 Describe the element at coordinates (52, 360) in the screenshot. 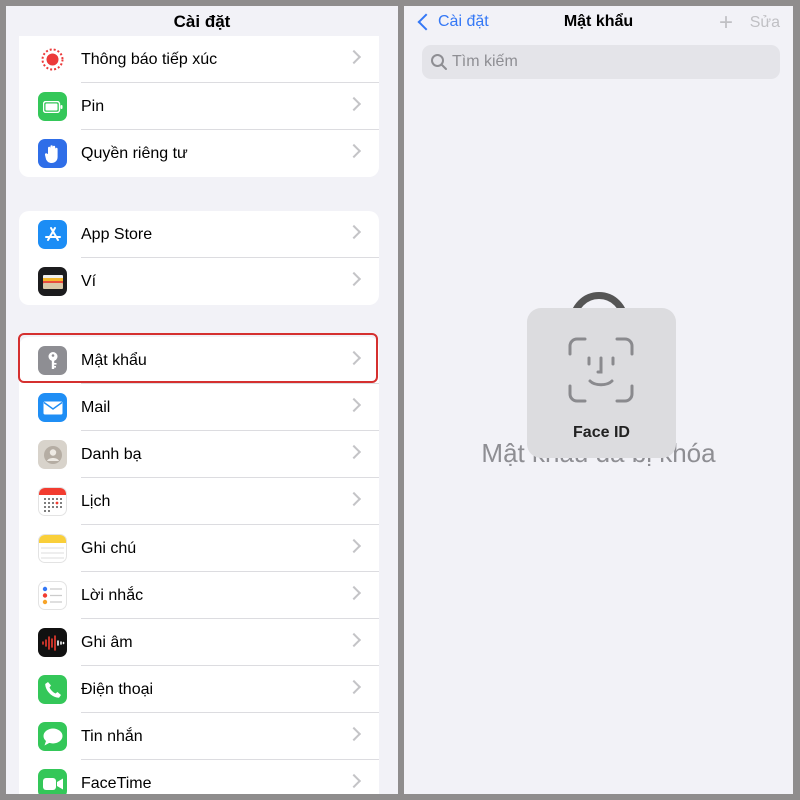

I see `key-icon` at that location.